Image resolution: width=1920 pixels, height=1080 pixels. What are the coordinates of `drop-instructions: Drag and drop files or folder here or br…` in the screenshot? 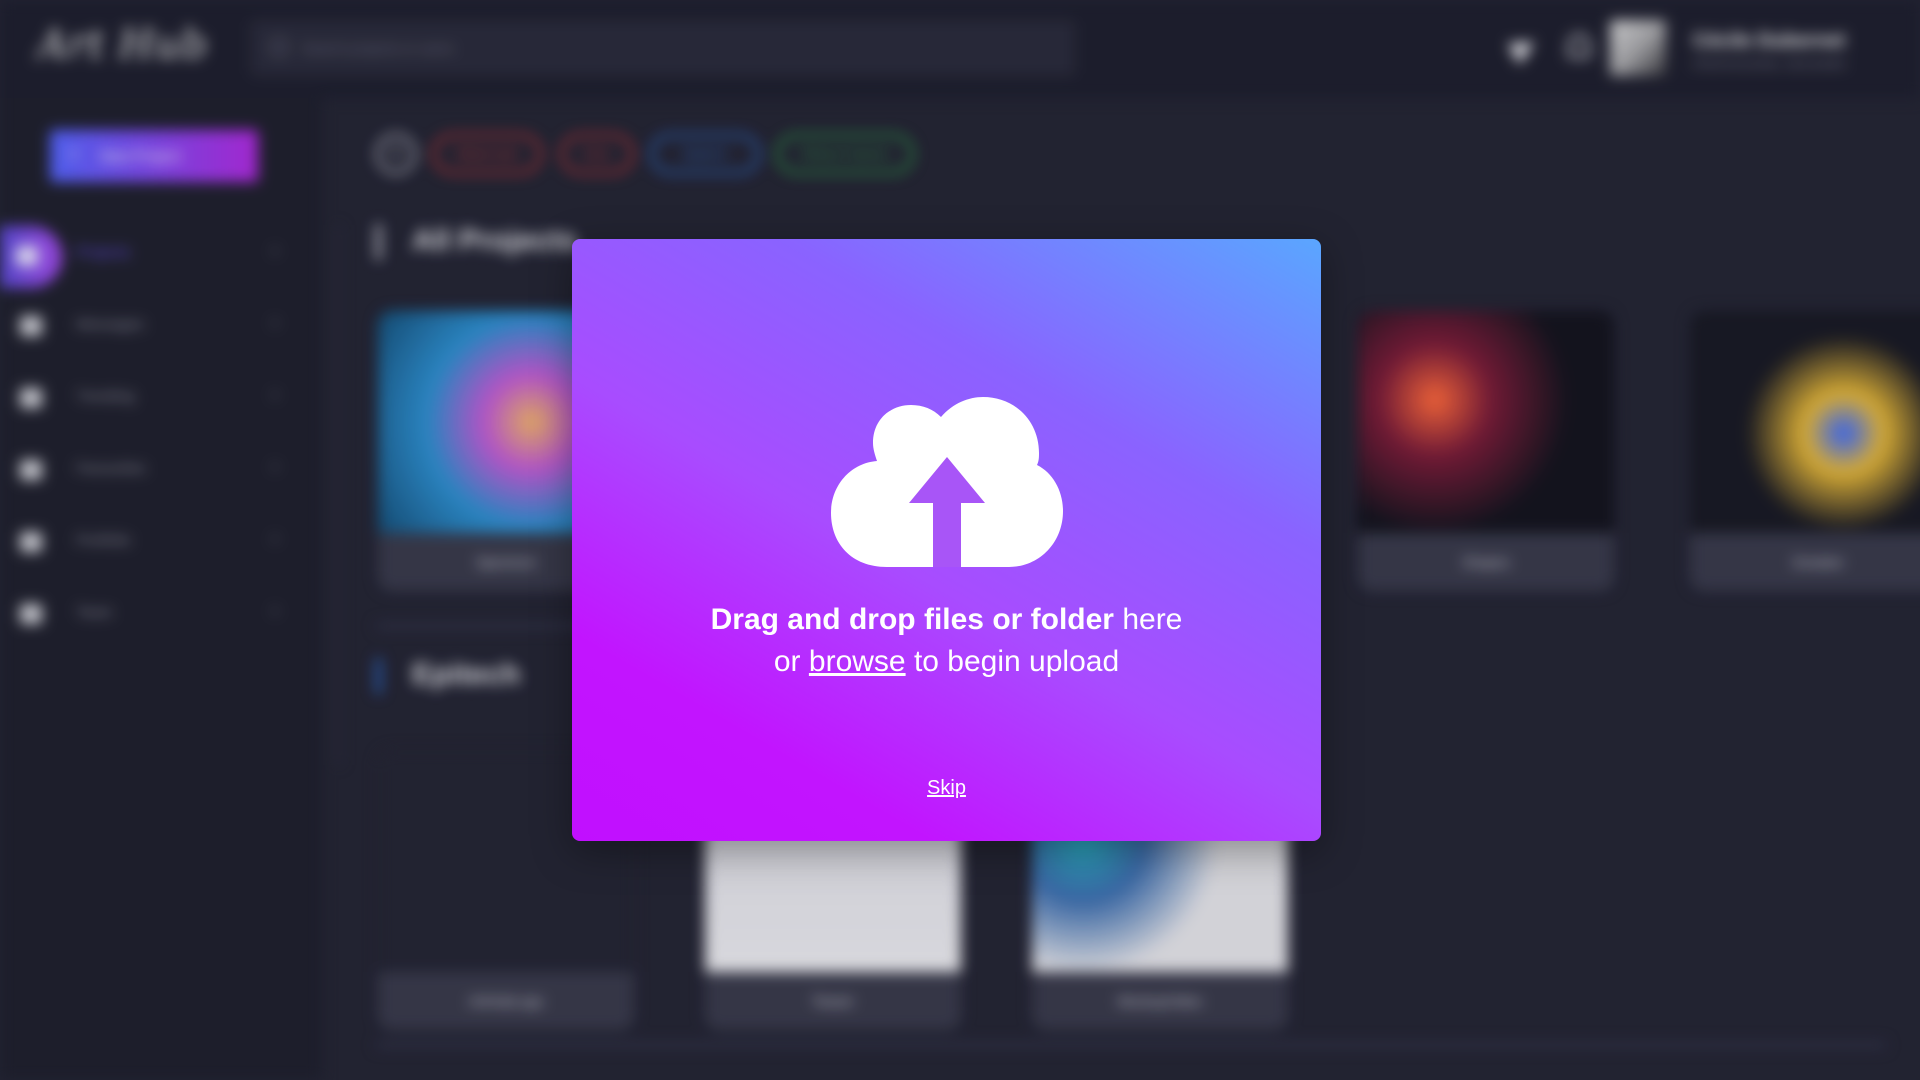 It's located at (946, 641).